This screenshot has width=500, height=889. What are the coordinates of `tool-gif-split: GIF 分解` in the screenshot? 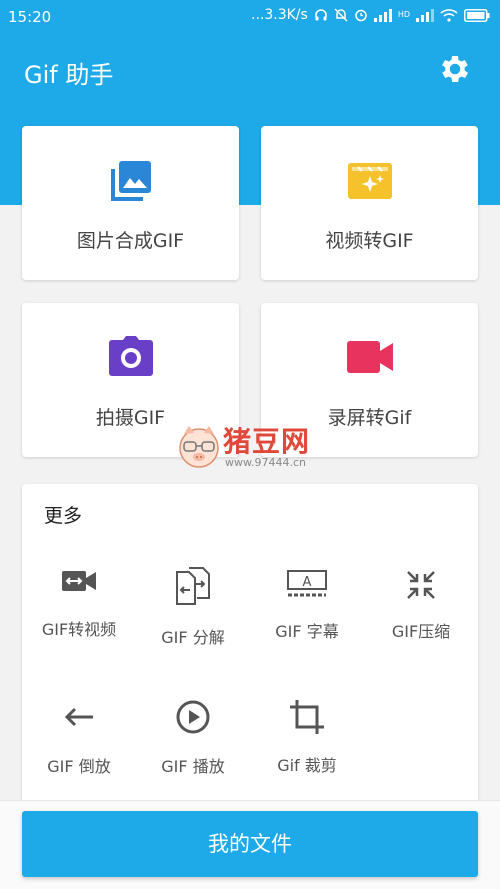 It's located at (193, 607).